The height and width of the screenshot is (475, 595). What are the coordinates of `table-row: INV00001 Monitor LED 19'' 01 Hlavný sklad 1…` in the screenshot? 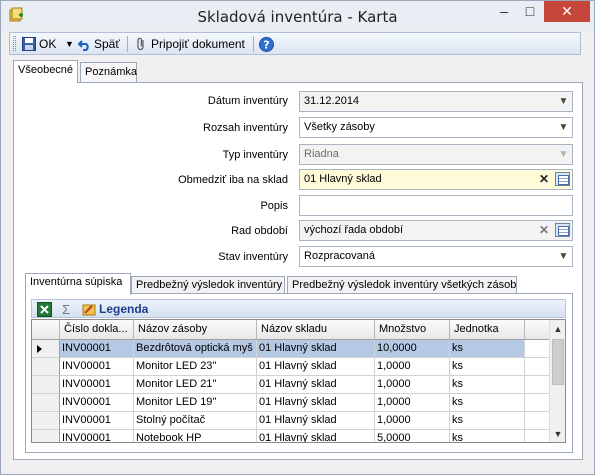 It's located at (291, 403).